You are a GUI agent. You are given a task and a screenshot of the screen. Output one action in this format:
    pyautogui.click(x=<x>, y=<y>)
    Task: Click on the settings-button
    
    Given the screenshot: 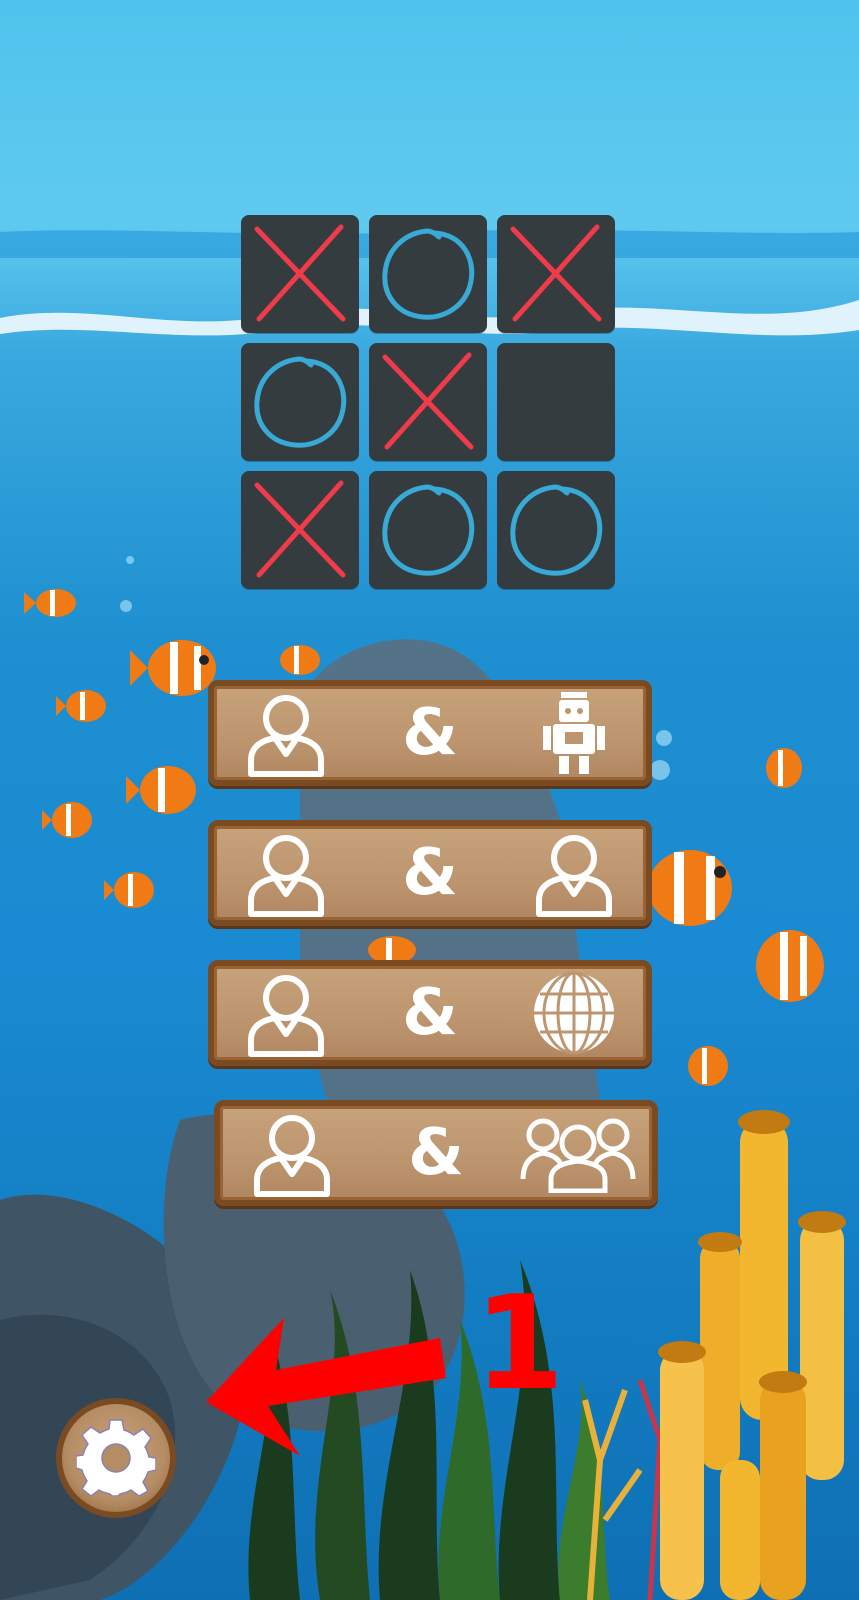 What is the action you would take?
    pyautogui.click(x=116, y=1458)
    